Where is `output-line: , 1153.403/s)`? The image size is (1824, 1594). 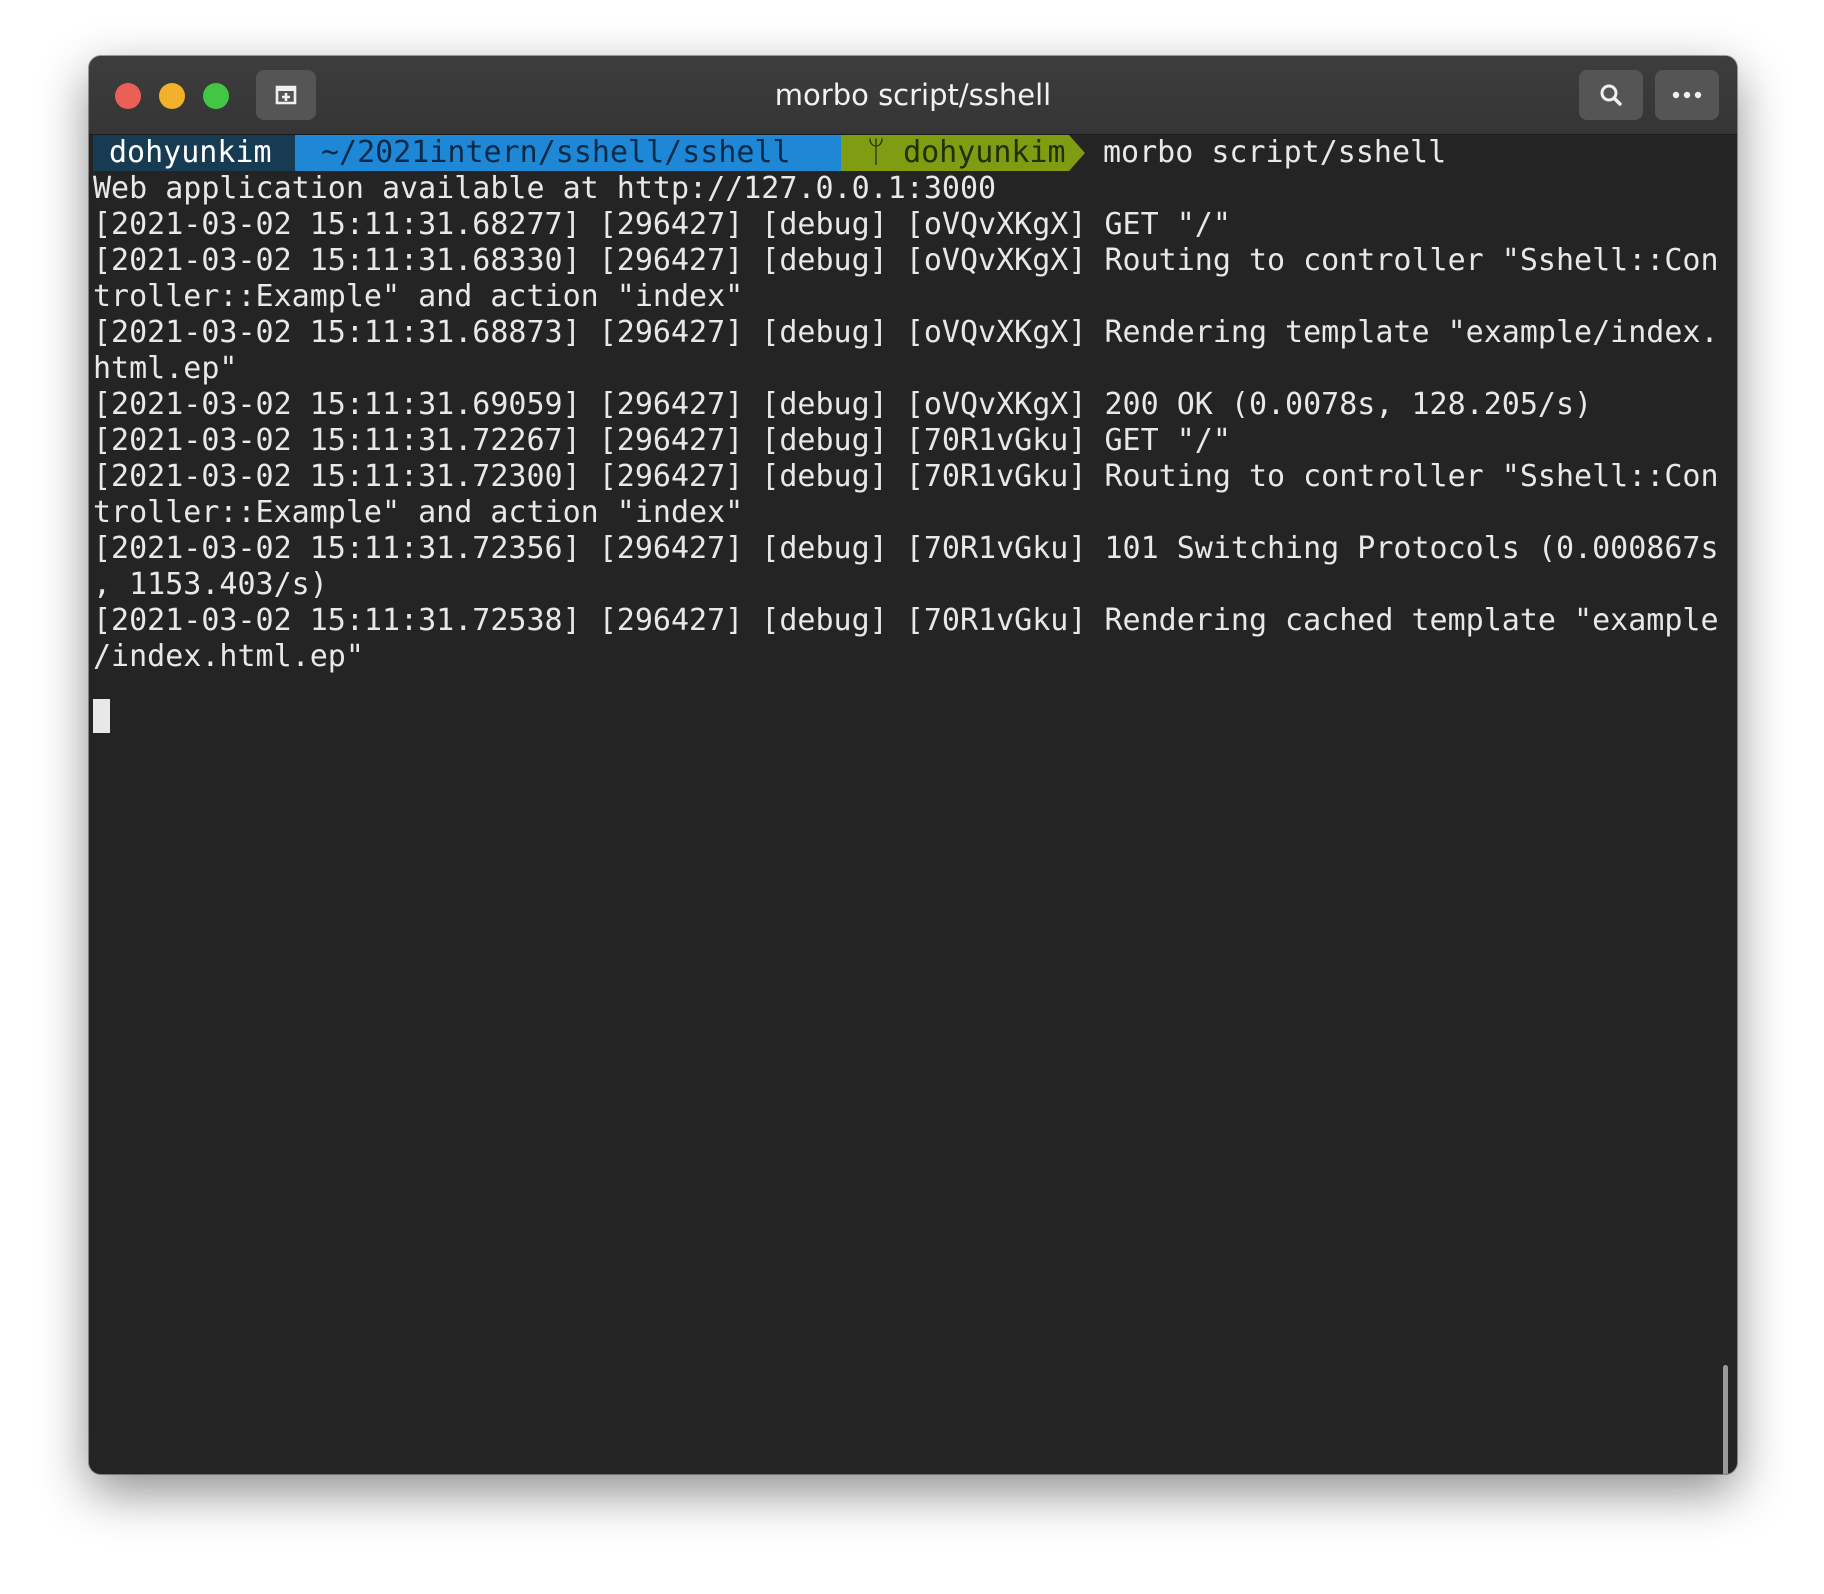
output-line: , 1153.403/s) is located at coordinates (210, 584).